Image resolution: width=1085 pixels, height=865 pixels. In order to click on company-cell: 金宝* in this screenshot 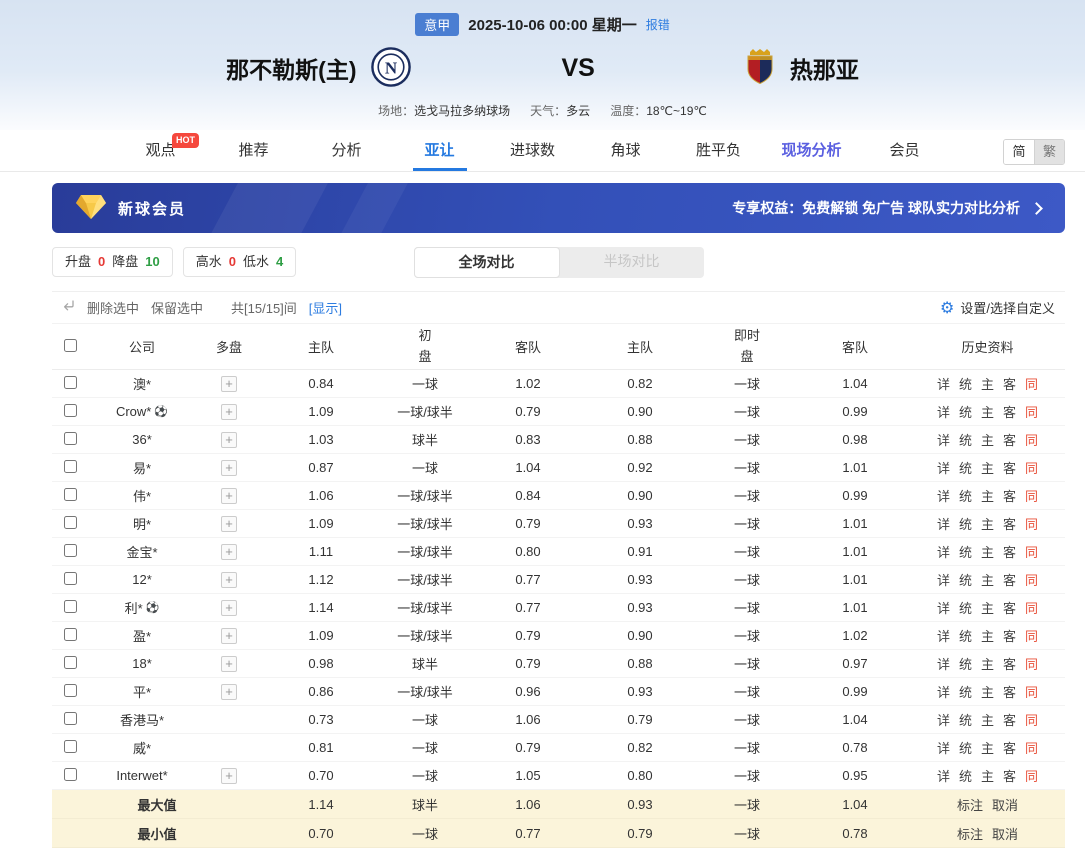, I will do `click(142, 551)`.